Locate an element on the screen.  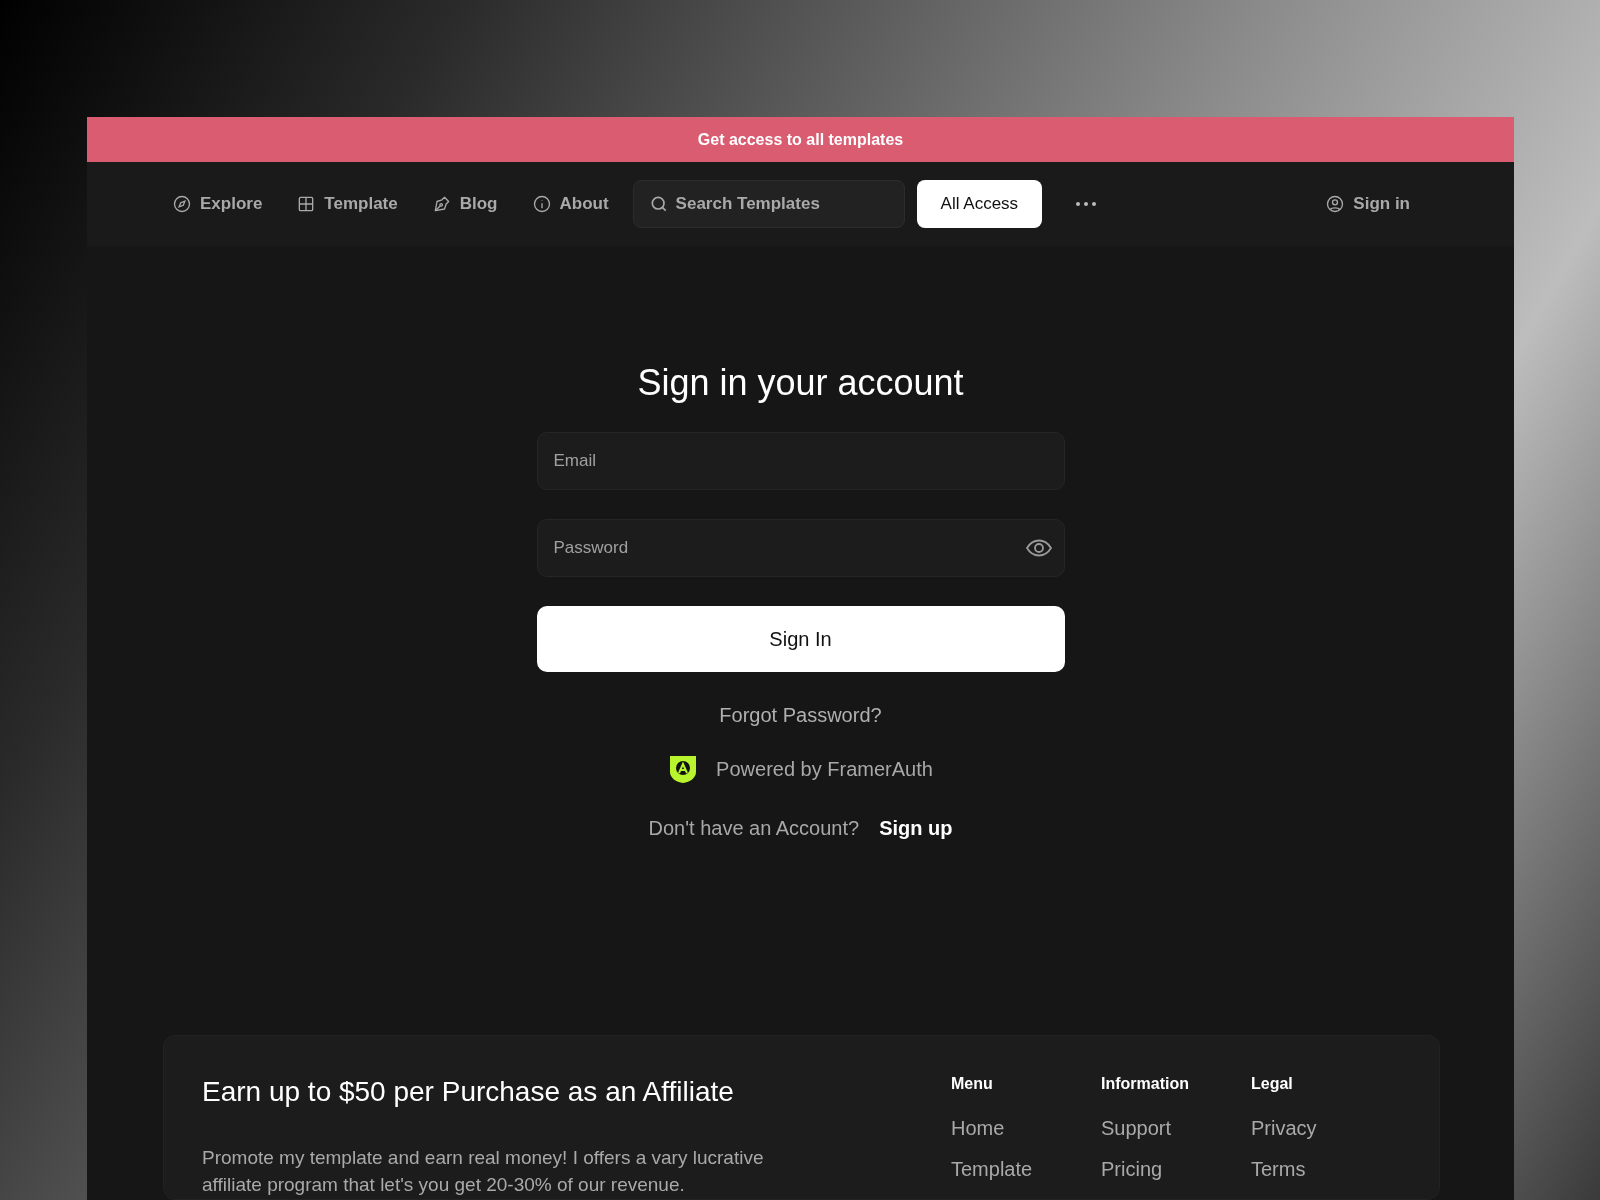
eye-icon is located at coordinates (1038, 548).